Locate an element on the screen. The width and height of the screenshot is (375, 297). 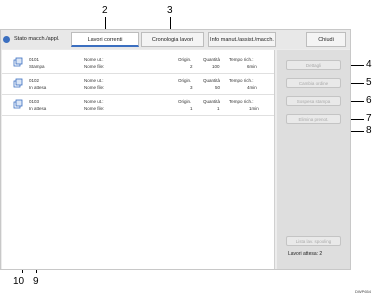
callout-4: 4 is located at coordinates (369, 64).